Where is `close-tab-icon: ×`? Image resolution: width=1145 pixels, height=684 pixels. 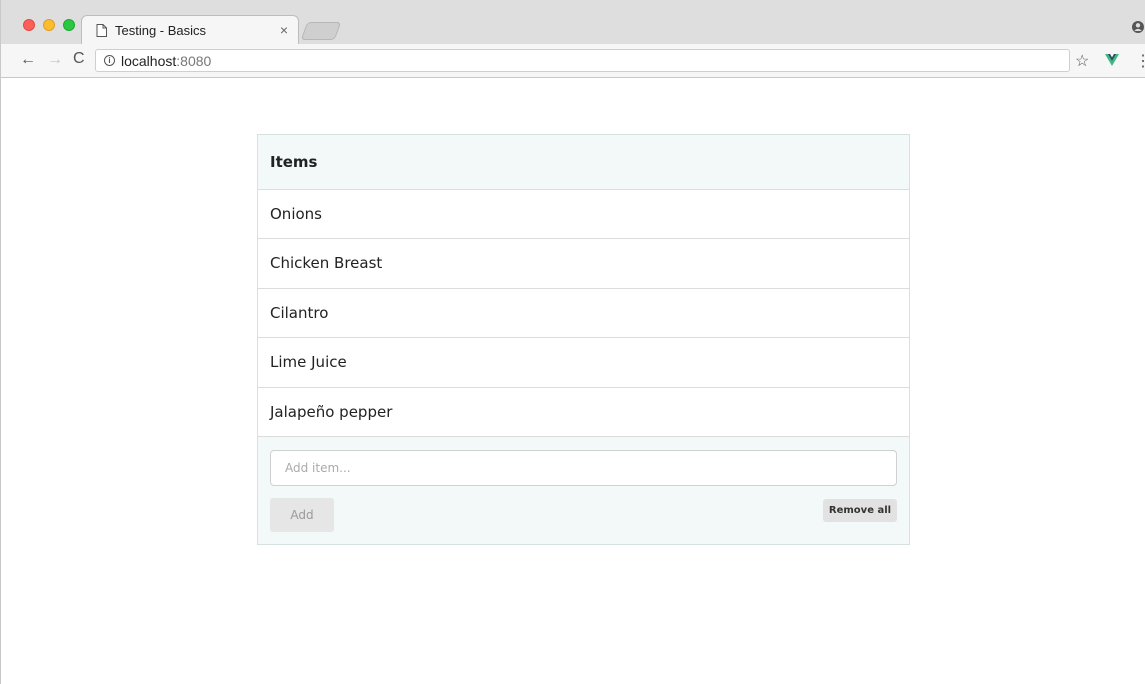
close-tab-icon: × is located at coordinates (284, 30).